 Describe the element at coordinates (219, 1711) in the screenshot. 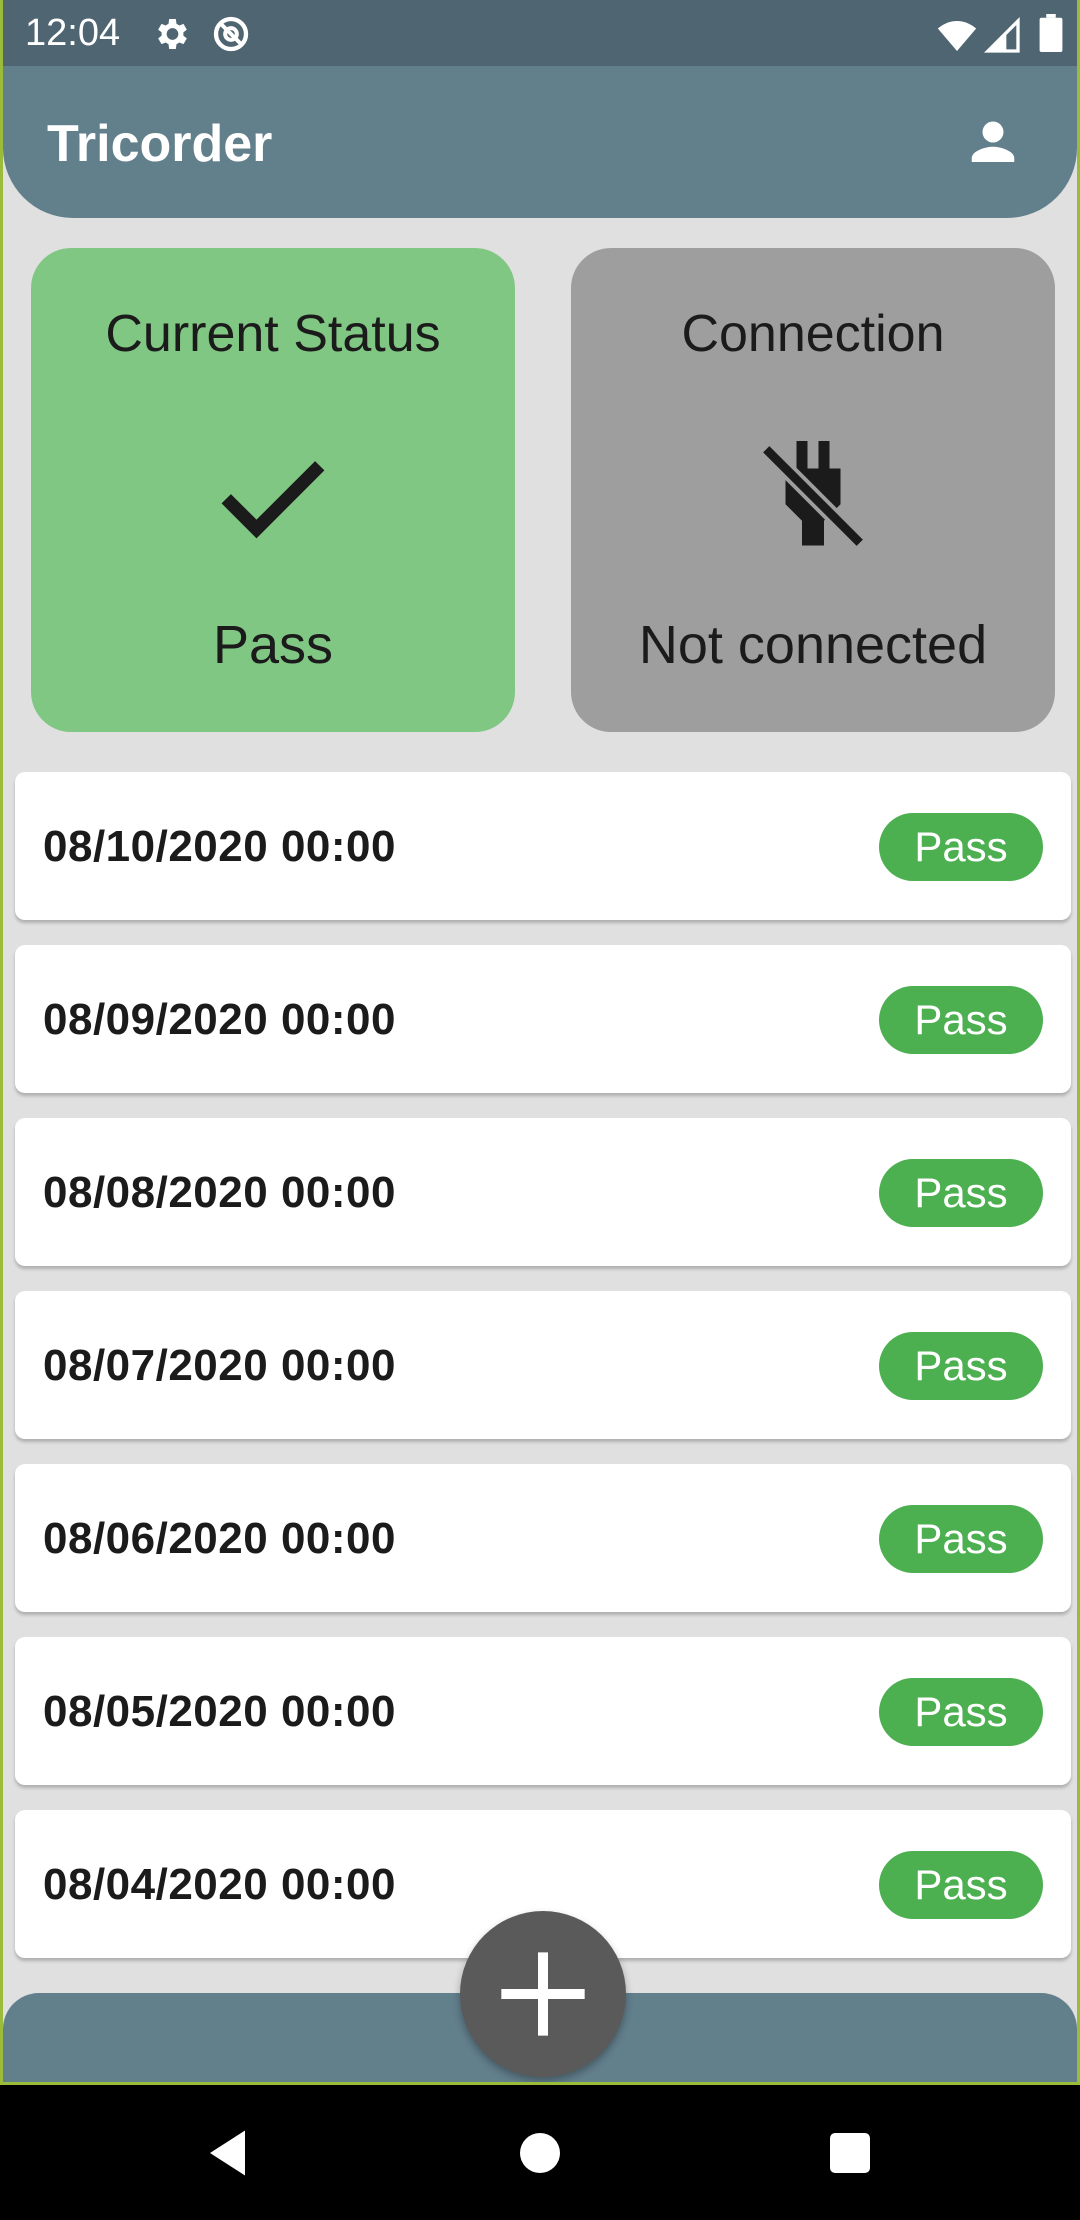

I see `row-date: 08/05/2020 00:00` at that location.